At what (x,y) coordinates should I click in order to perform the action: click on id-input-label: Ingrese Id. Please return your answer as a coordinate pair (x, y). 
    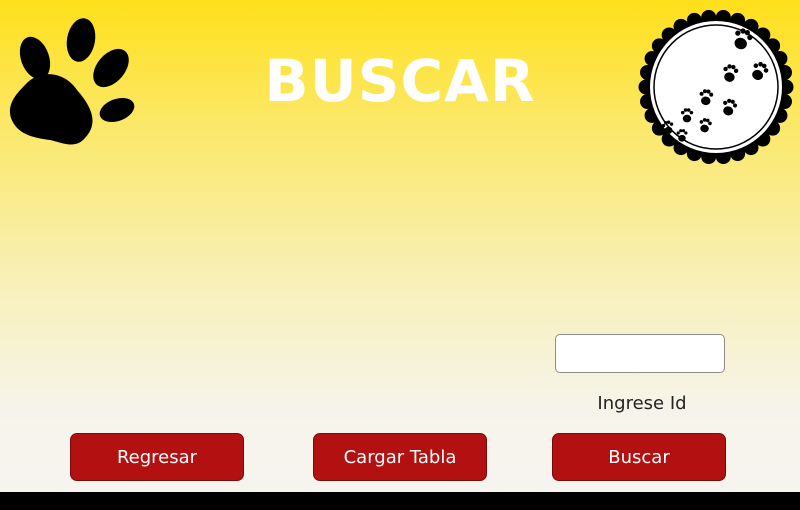
    Looking at the image, I should click on (642, 403).